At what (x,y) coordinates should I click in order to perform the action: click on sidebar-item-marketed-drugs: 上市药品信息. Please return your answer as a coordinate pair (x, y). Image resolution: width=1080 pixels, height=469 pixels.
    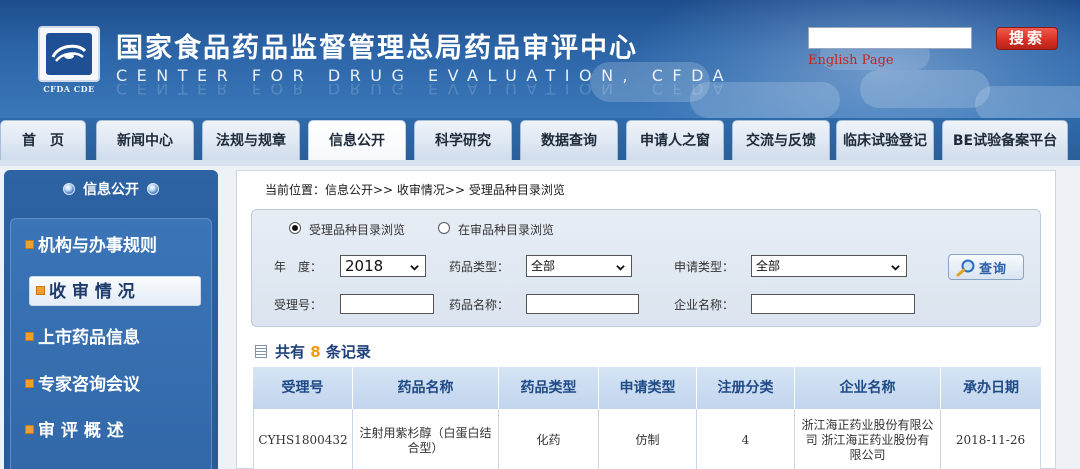
    Looking at the image, I should click on (82, 338).